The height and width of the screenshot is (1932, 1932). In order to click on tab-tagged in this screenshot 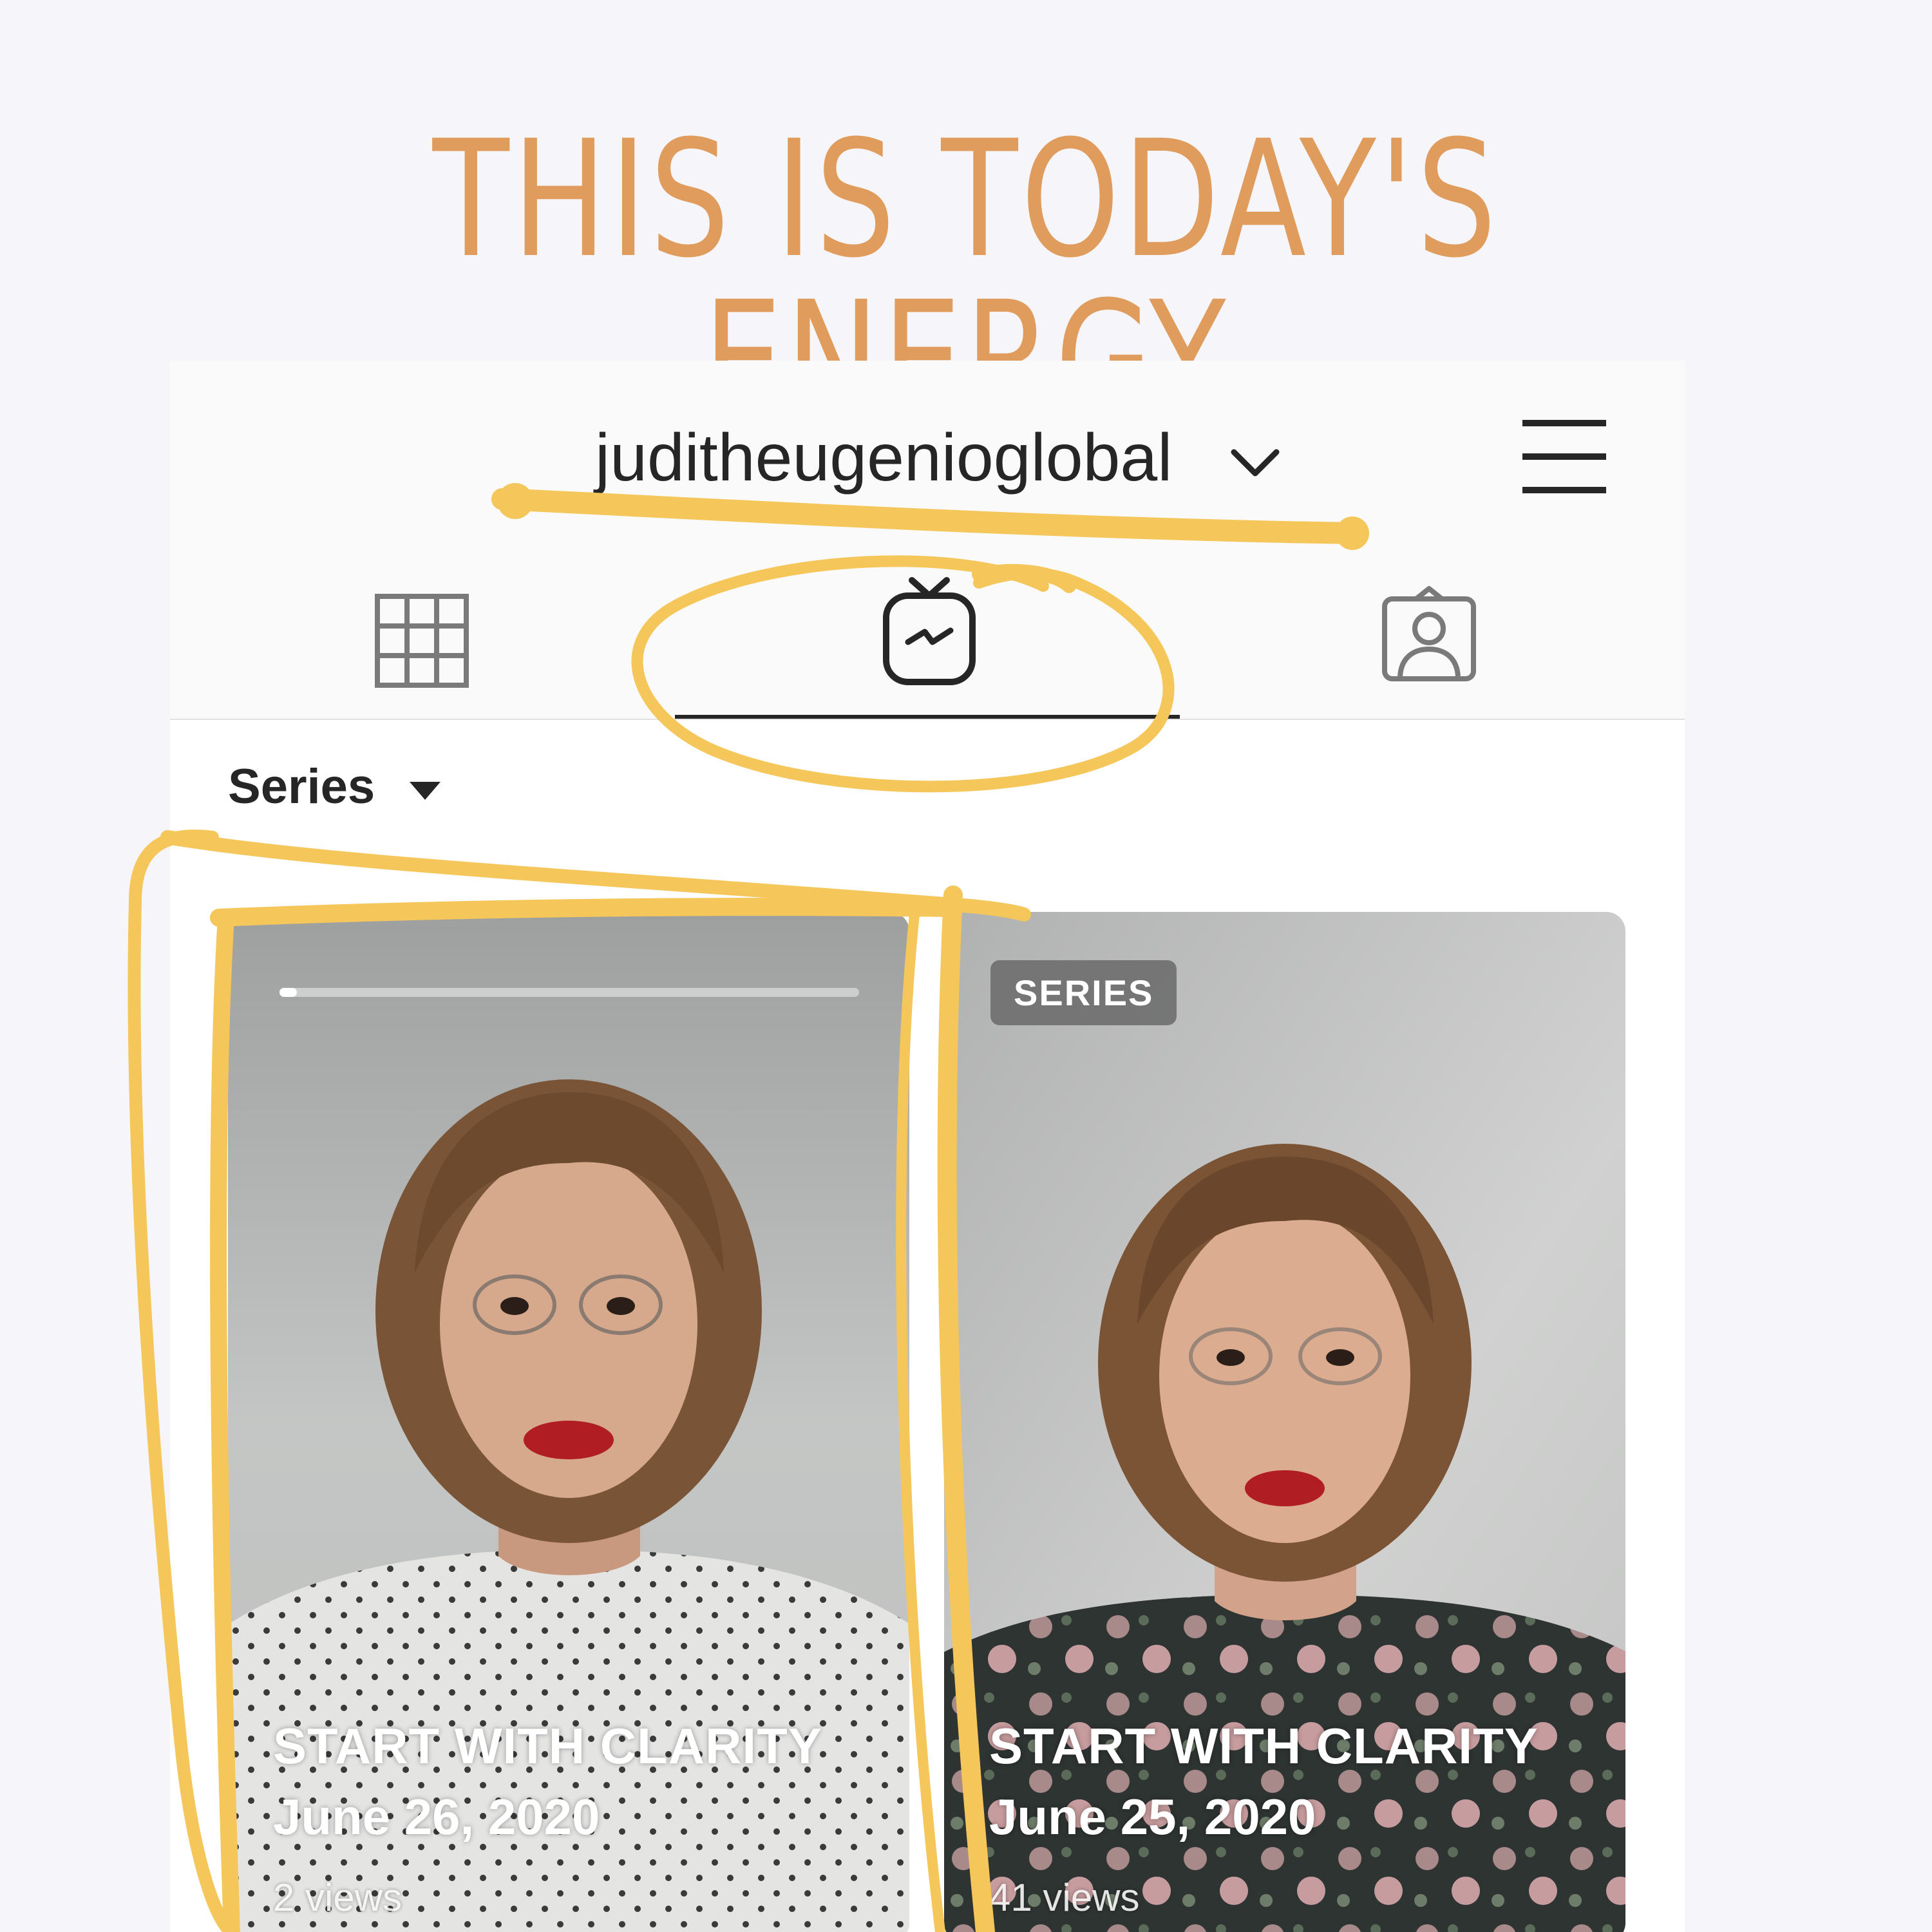, I will do `click(1432, 637)`.